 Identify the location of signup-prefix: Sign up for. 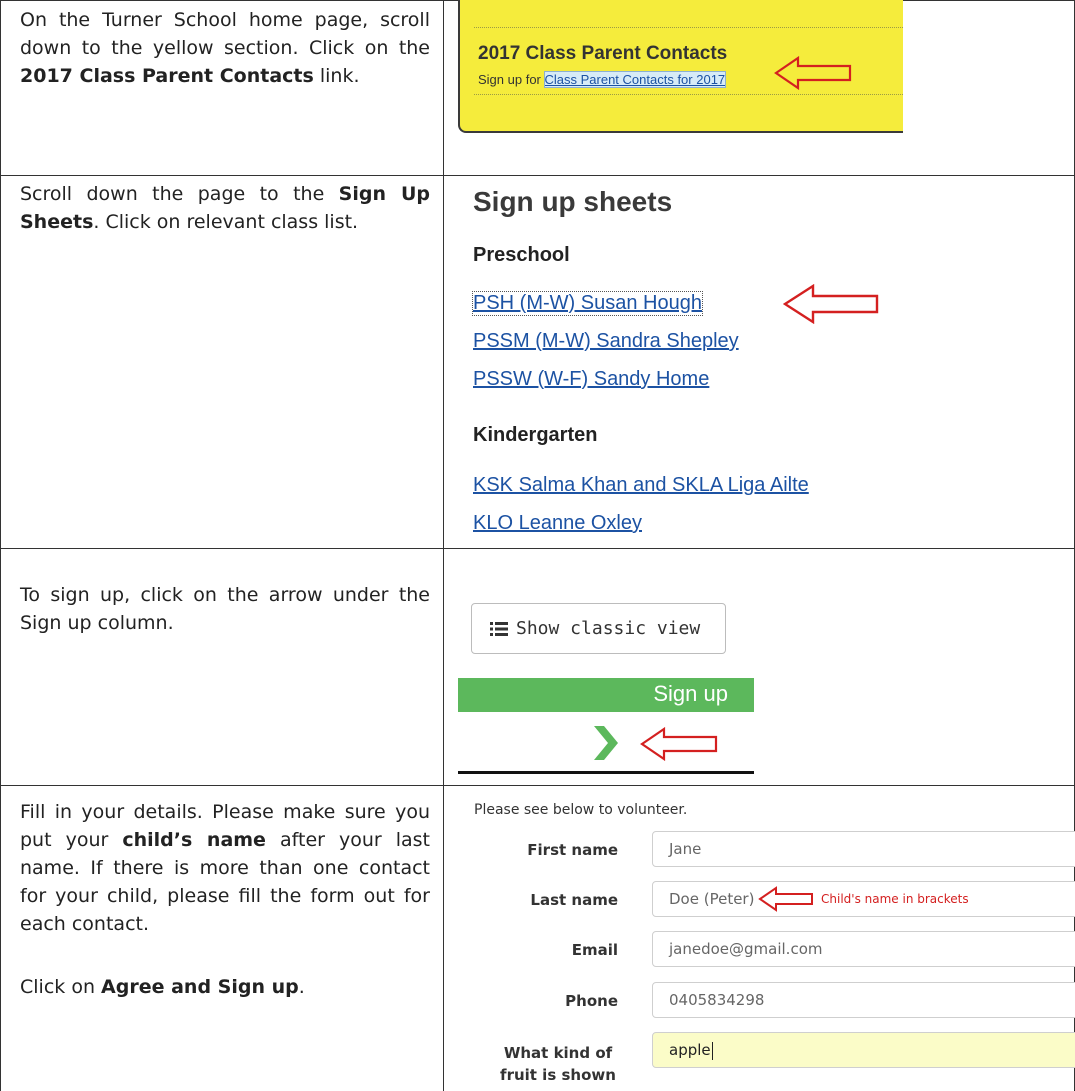
(511, 79).